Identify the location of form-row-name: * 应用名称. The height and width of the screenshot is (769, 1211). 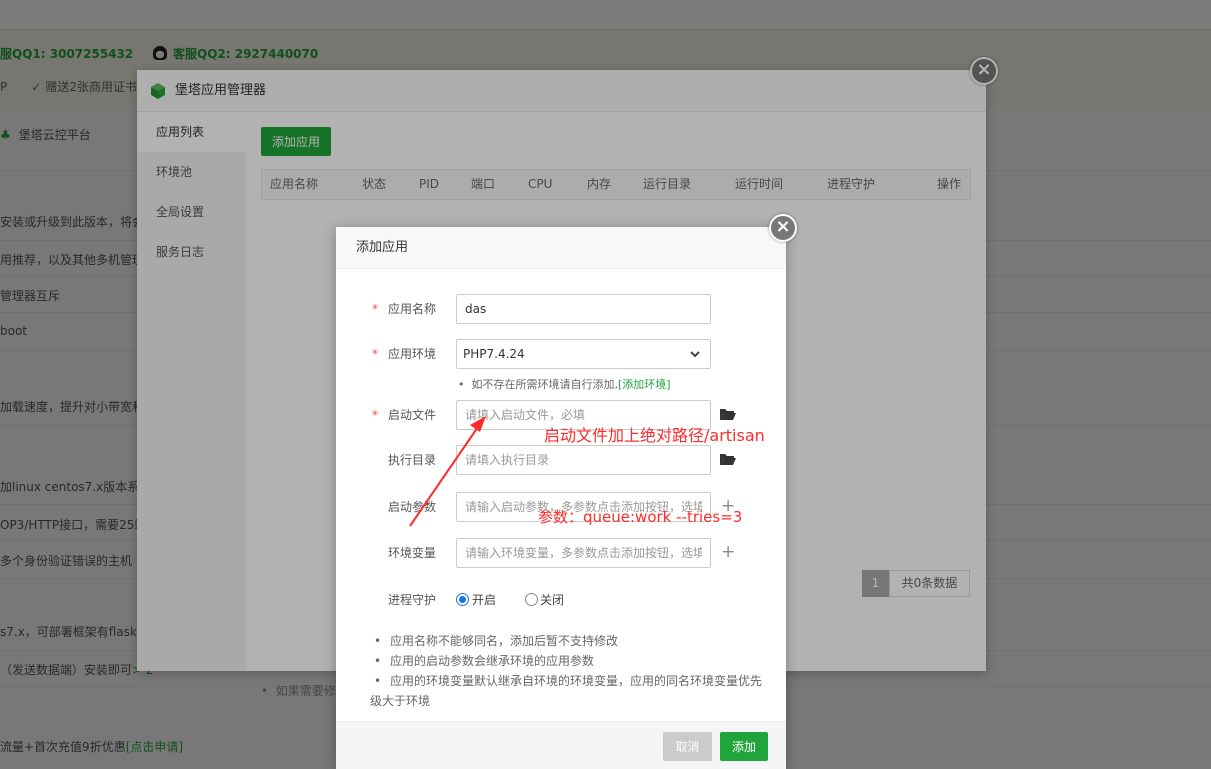
(561, 309).